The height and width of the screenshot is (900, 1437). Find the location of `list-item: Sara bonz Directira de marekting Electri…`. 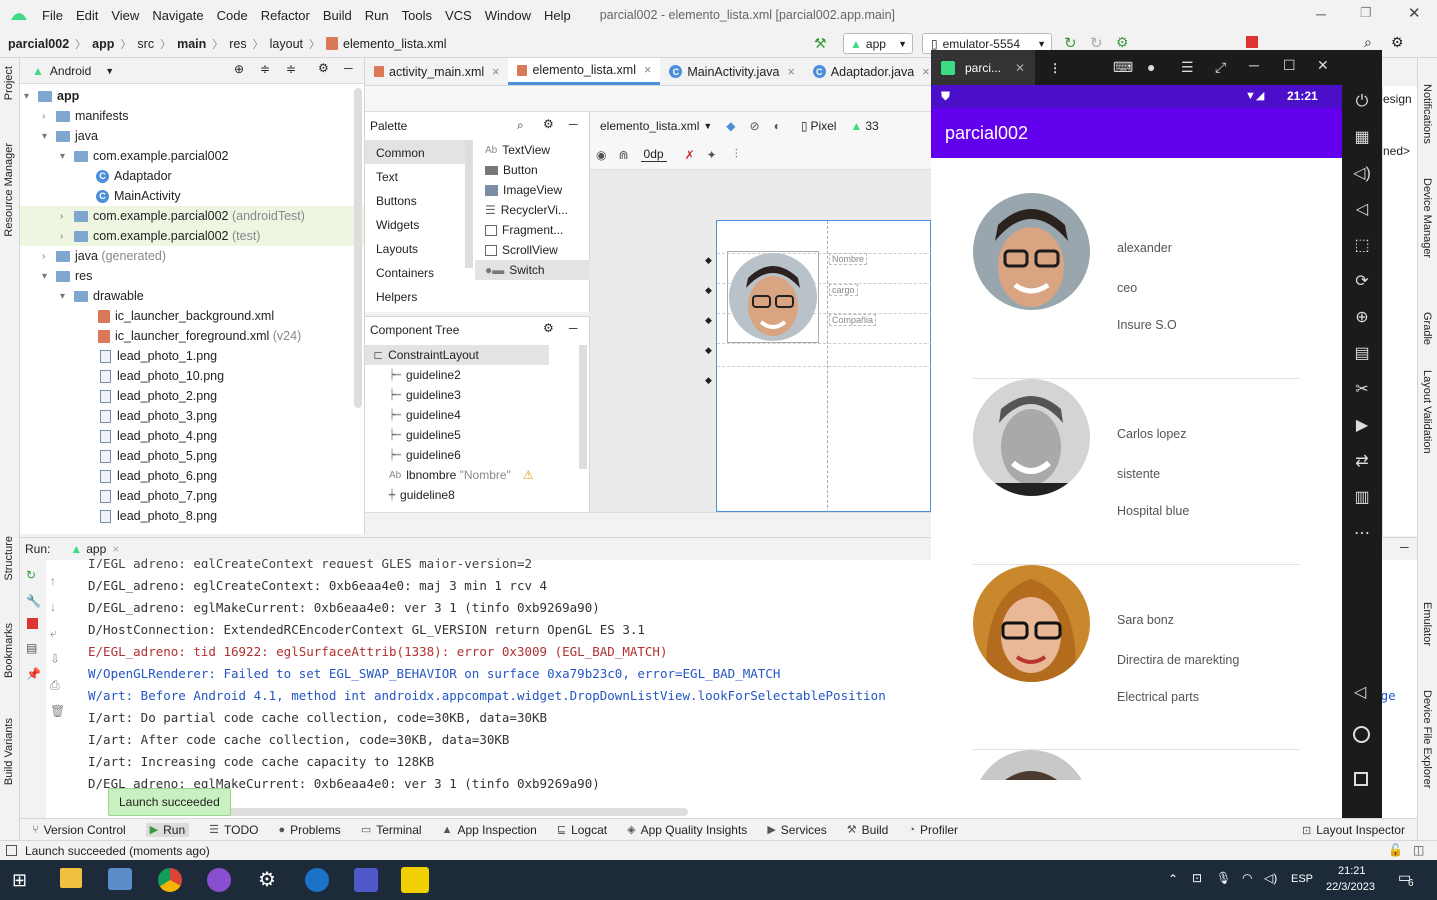

list-item: Sara bonz Directira de marekting Electri… is located at coordinates (1136, 634).